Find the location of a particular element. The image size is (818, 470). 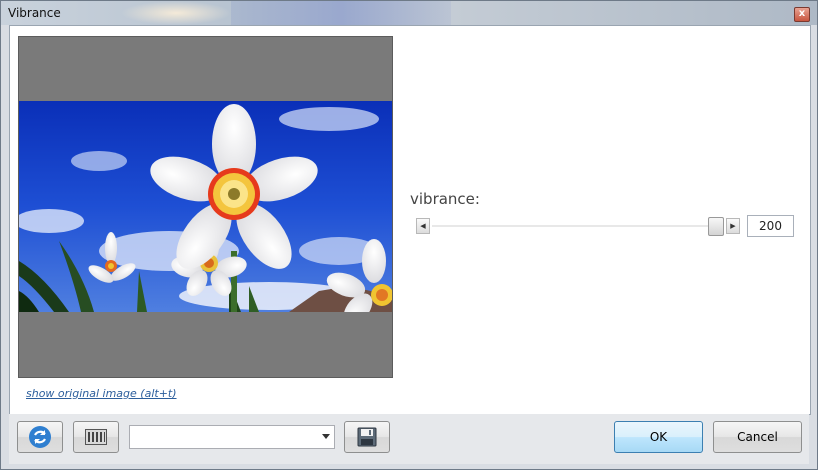

save-preset-button is located at coordinates (367, 437).